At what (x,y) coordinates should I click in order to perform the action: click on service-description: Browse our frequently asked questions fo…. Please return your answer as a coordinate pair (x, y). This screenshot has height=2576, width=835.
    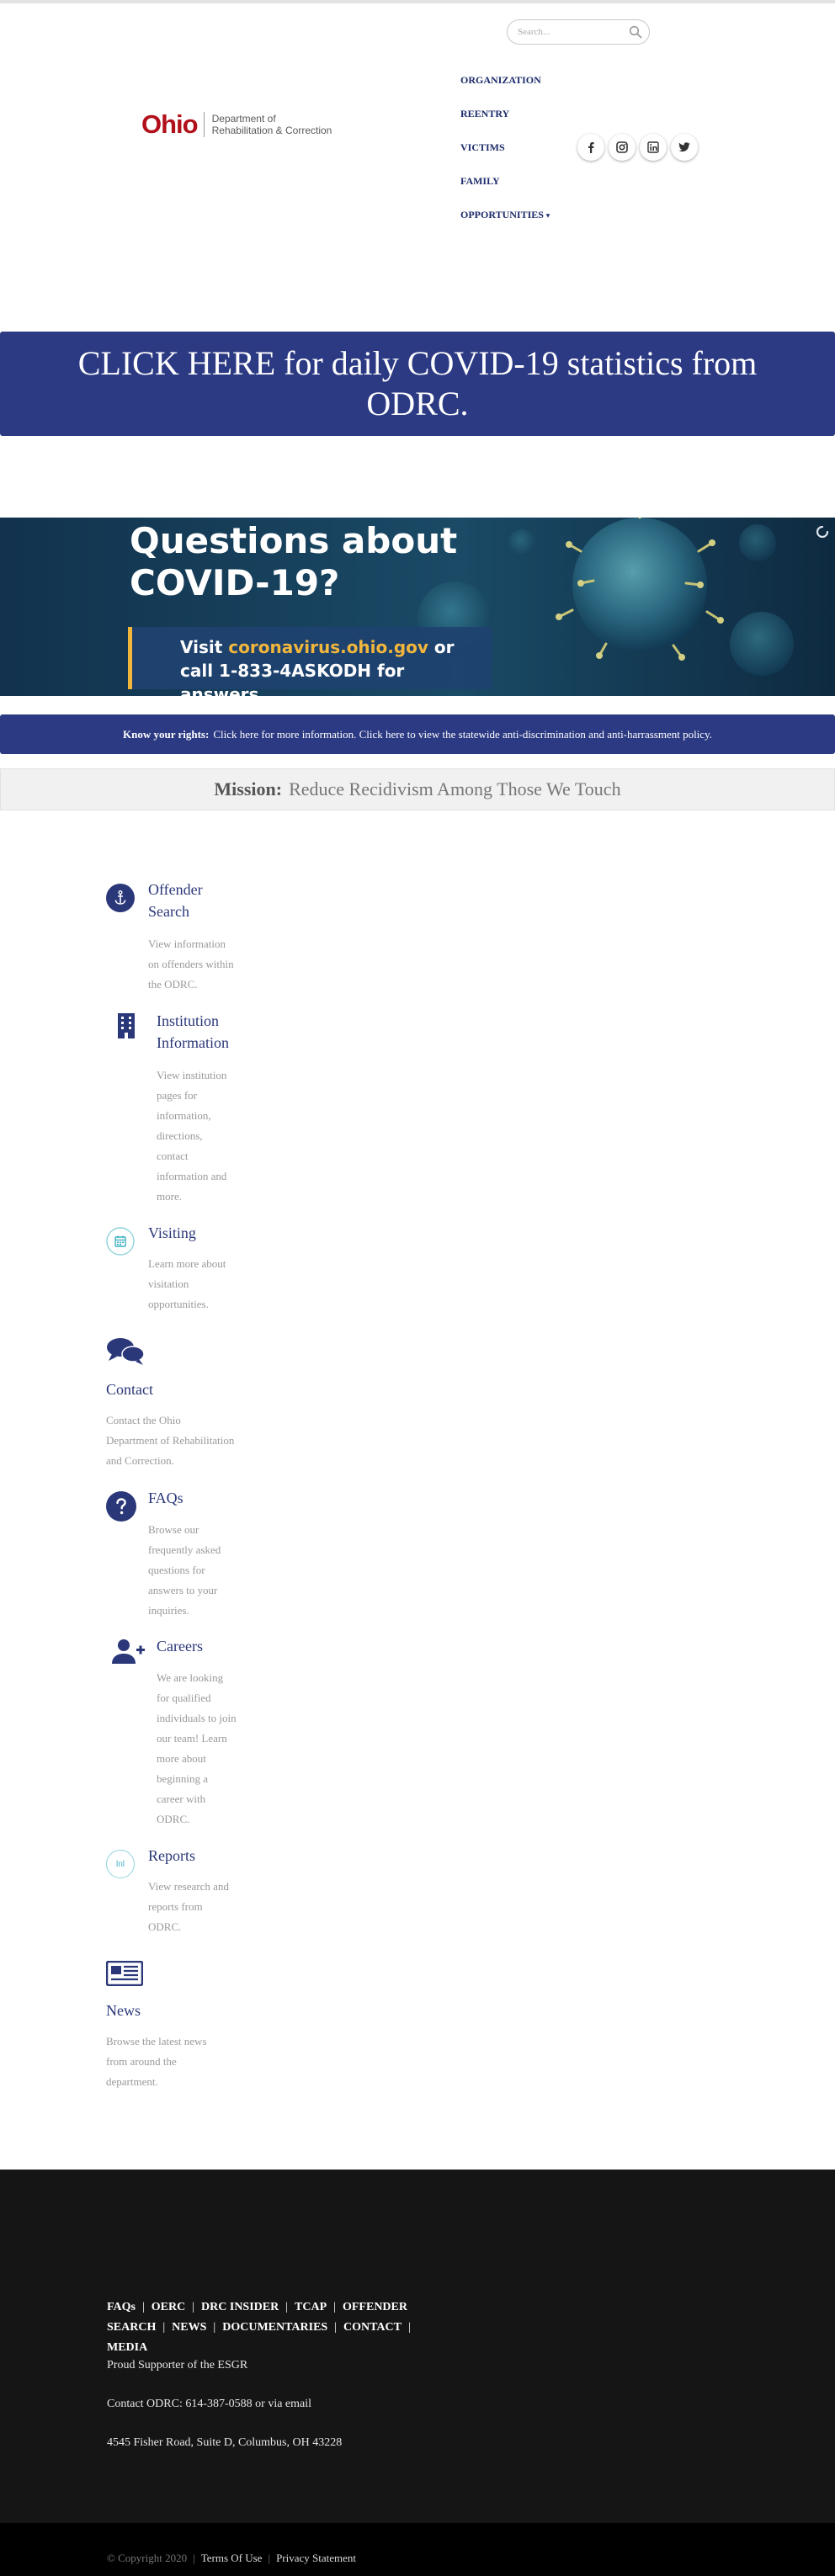
    Looking at the image, I should click on (184, 1570).